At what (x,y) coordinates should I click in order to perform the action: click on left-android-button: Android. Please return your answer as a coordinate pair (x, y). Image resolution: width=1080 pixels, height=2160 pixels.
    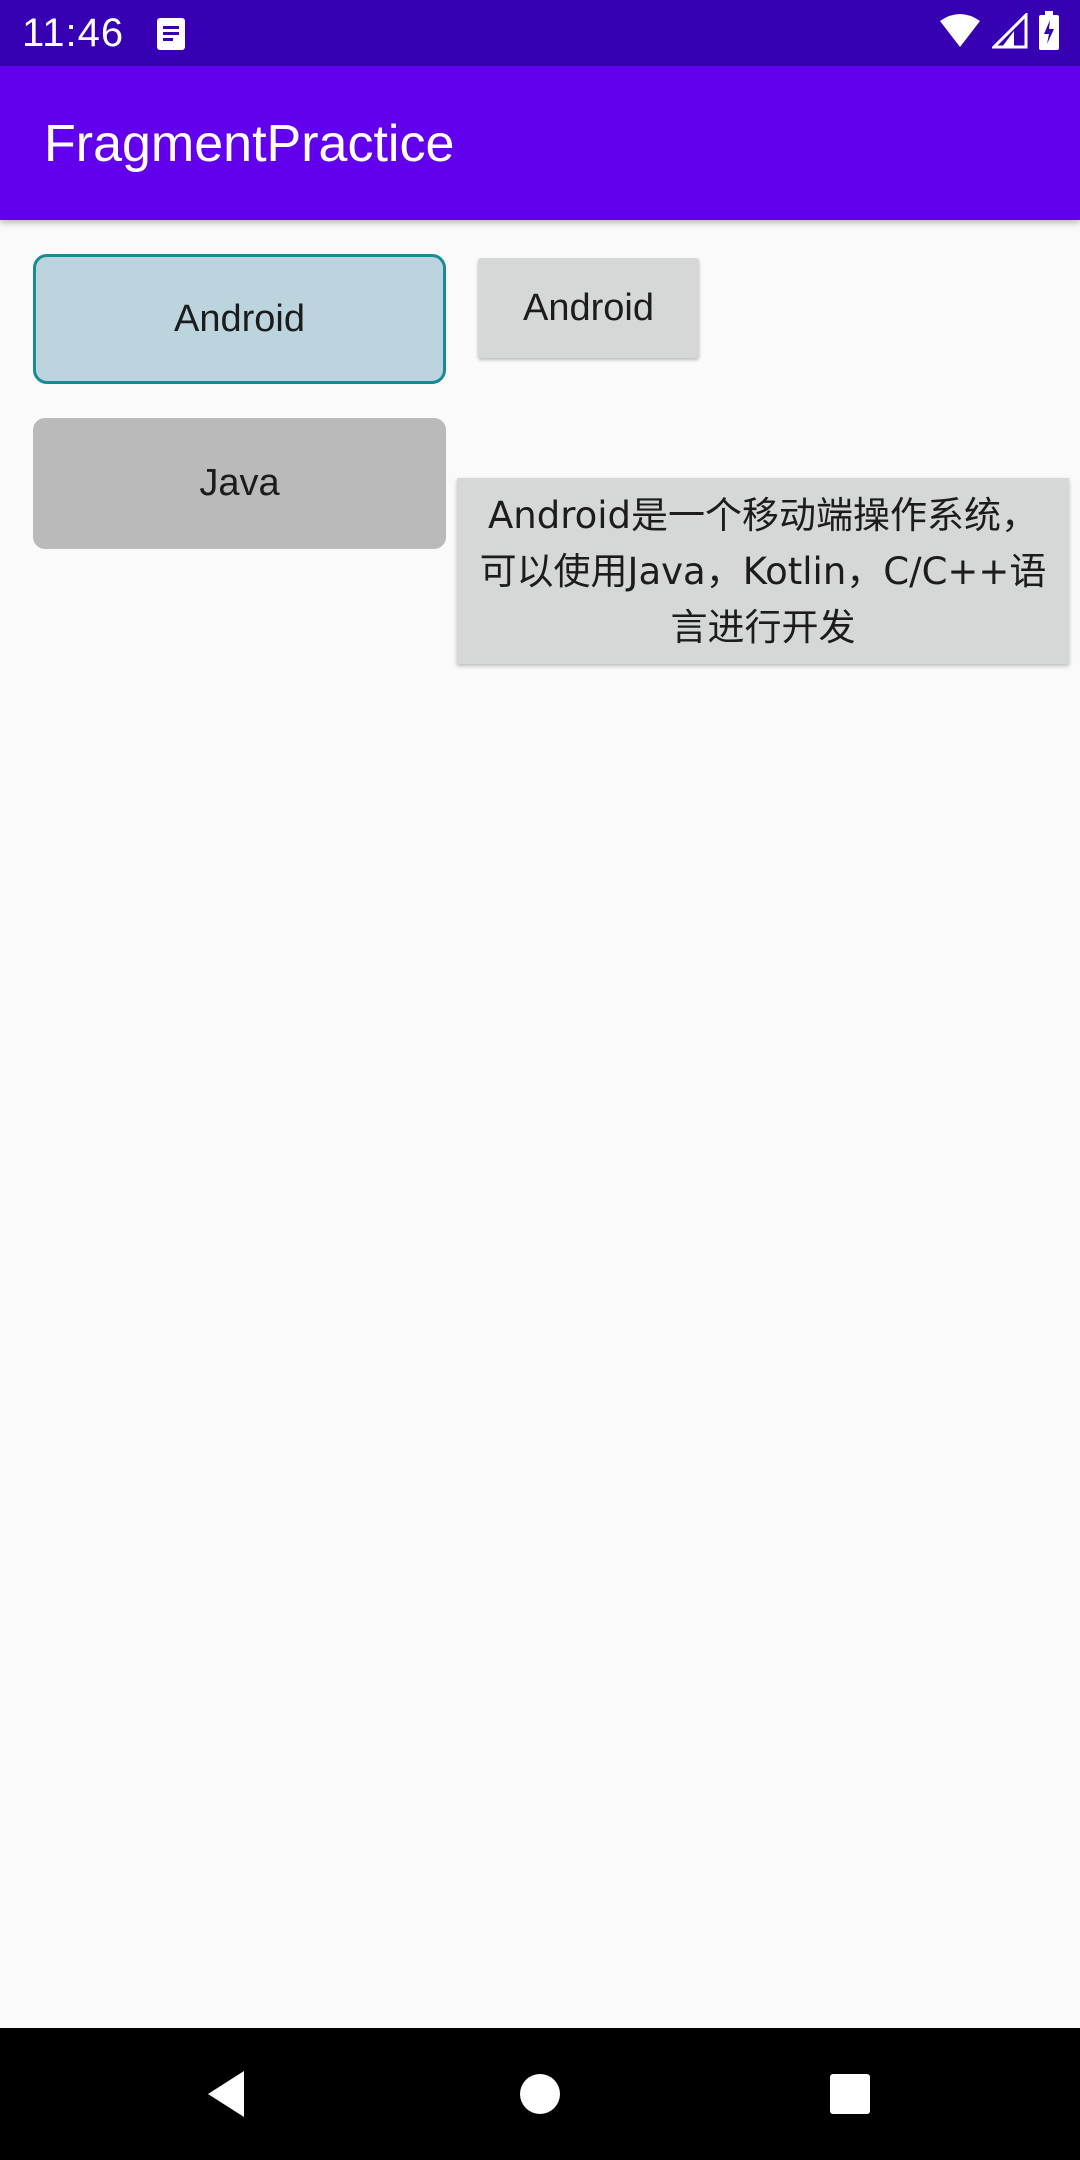
    Looking at the image, I should click on (239, 319).